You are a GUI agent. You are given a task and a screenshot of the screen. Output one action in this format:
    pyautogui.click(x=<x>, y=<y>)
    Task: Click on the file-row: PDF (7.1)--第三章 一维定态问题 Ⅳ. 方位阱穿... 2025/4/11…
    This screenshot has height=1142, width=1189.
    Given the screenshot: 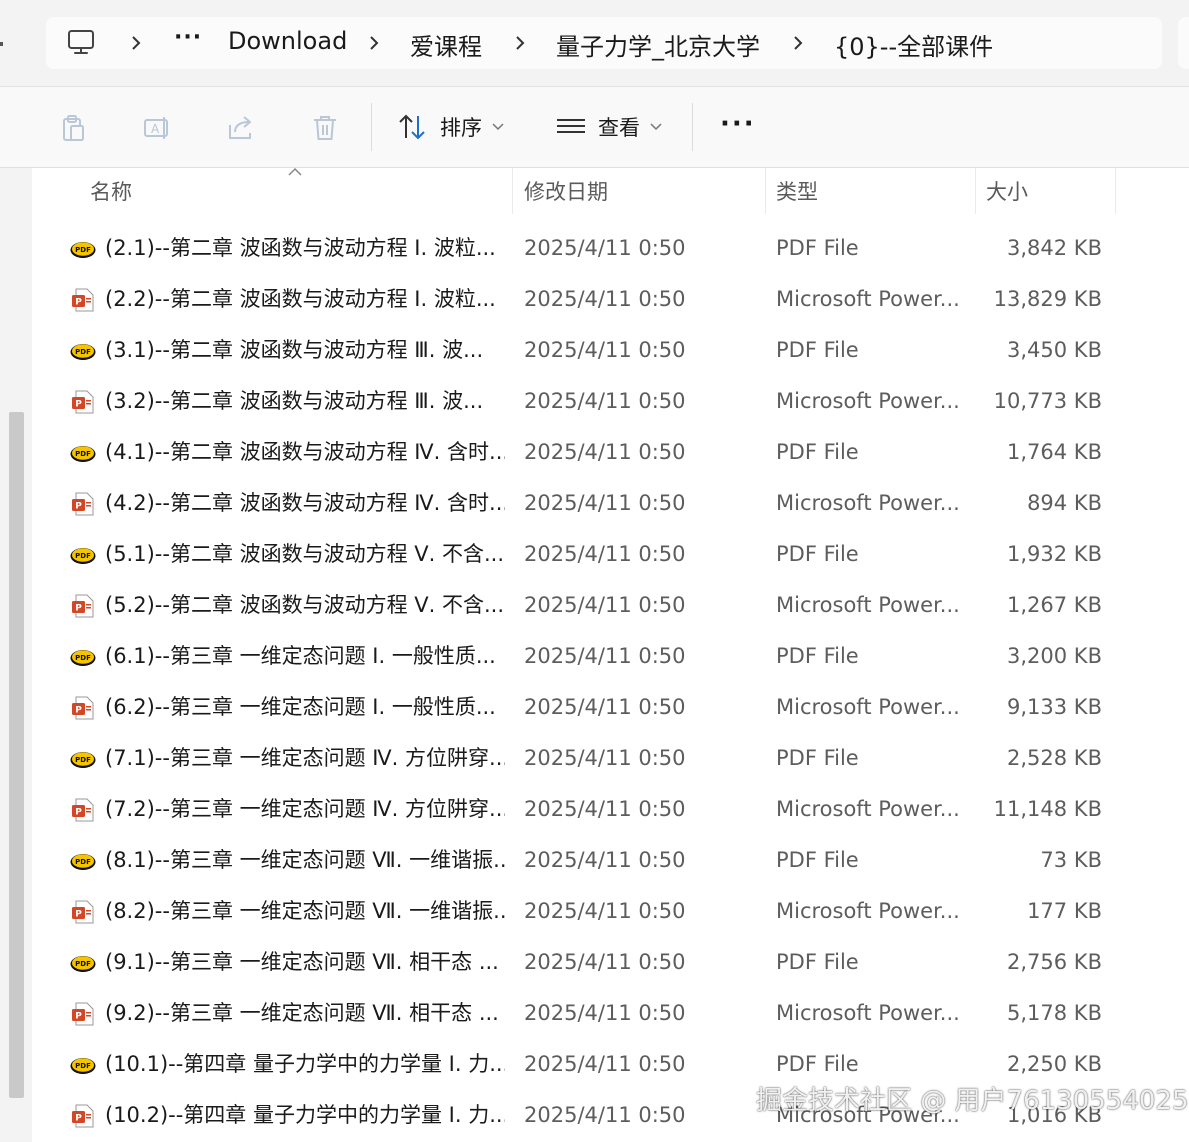 What is the action you would take?
    pyautogui.click(x=610, y=758)
    